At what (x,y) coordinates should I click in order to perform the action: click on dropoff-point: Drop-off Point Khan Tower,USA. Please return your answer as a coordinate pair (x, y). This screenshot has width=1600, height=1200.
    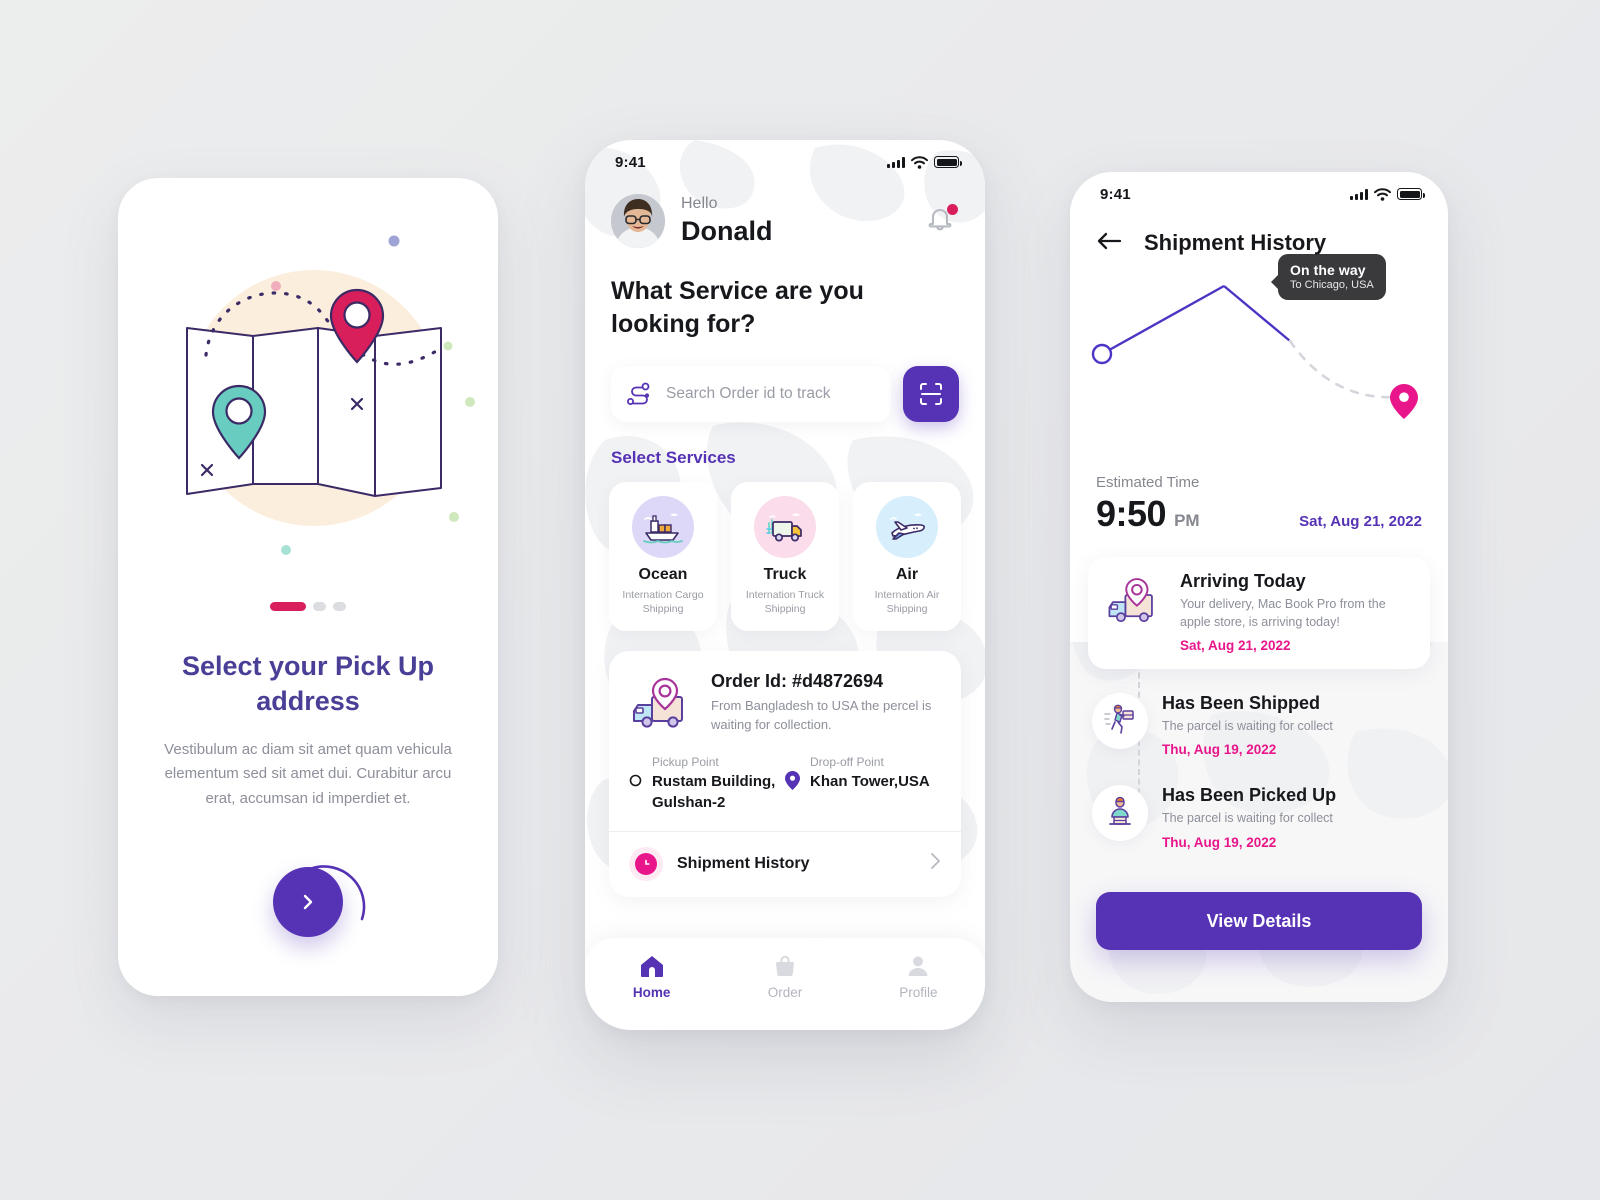
    Looking at the image, I should click on (863, 784).